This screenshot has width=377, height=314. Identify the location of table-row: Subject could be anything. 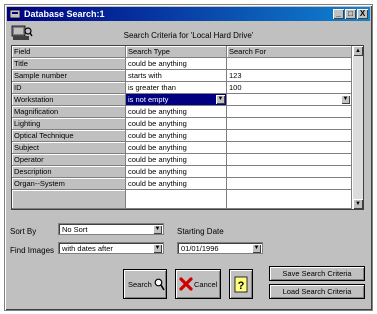
(182, 148).